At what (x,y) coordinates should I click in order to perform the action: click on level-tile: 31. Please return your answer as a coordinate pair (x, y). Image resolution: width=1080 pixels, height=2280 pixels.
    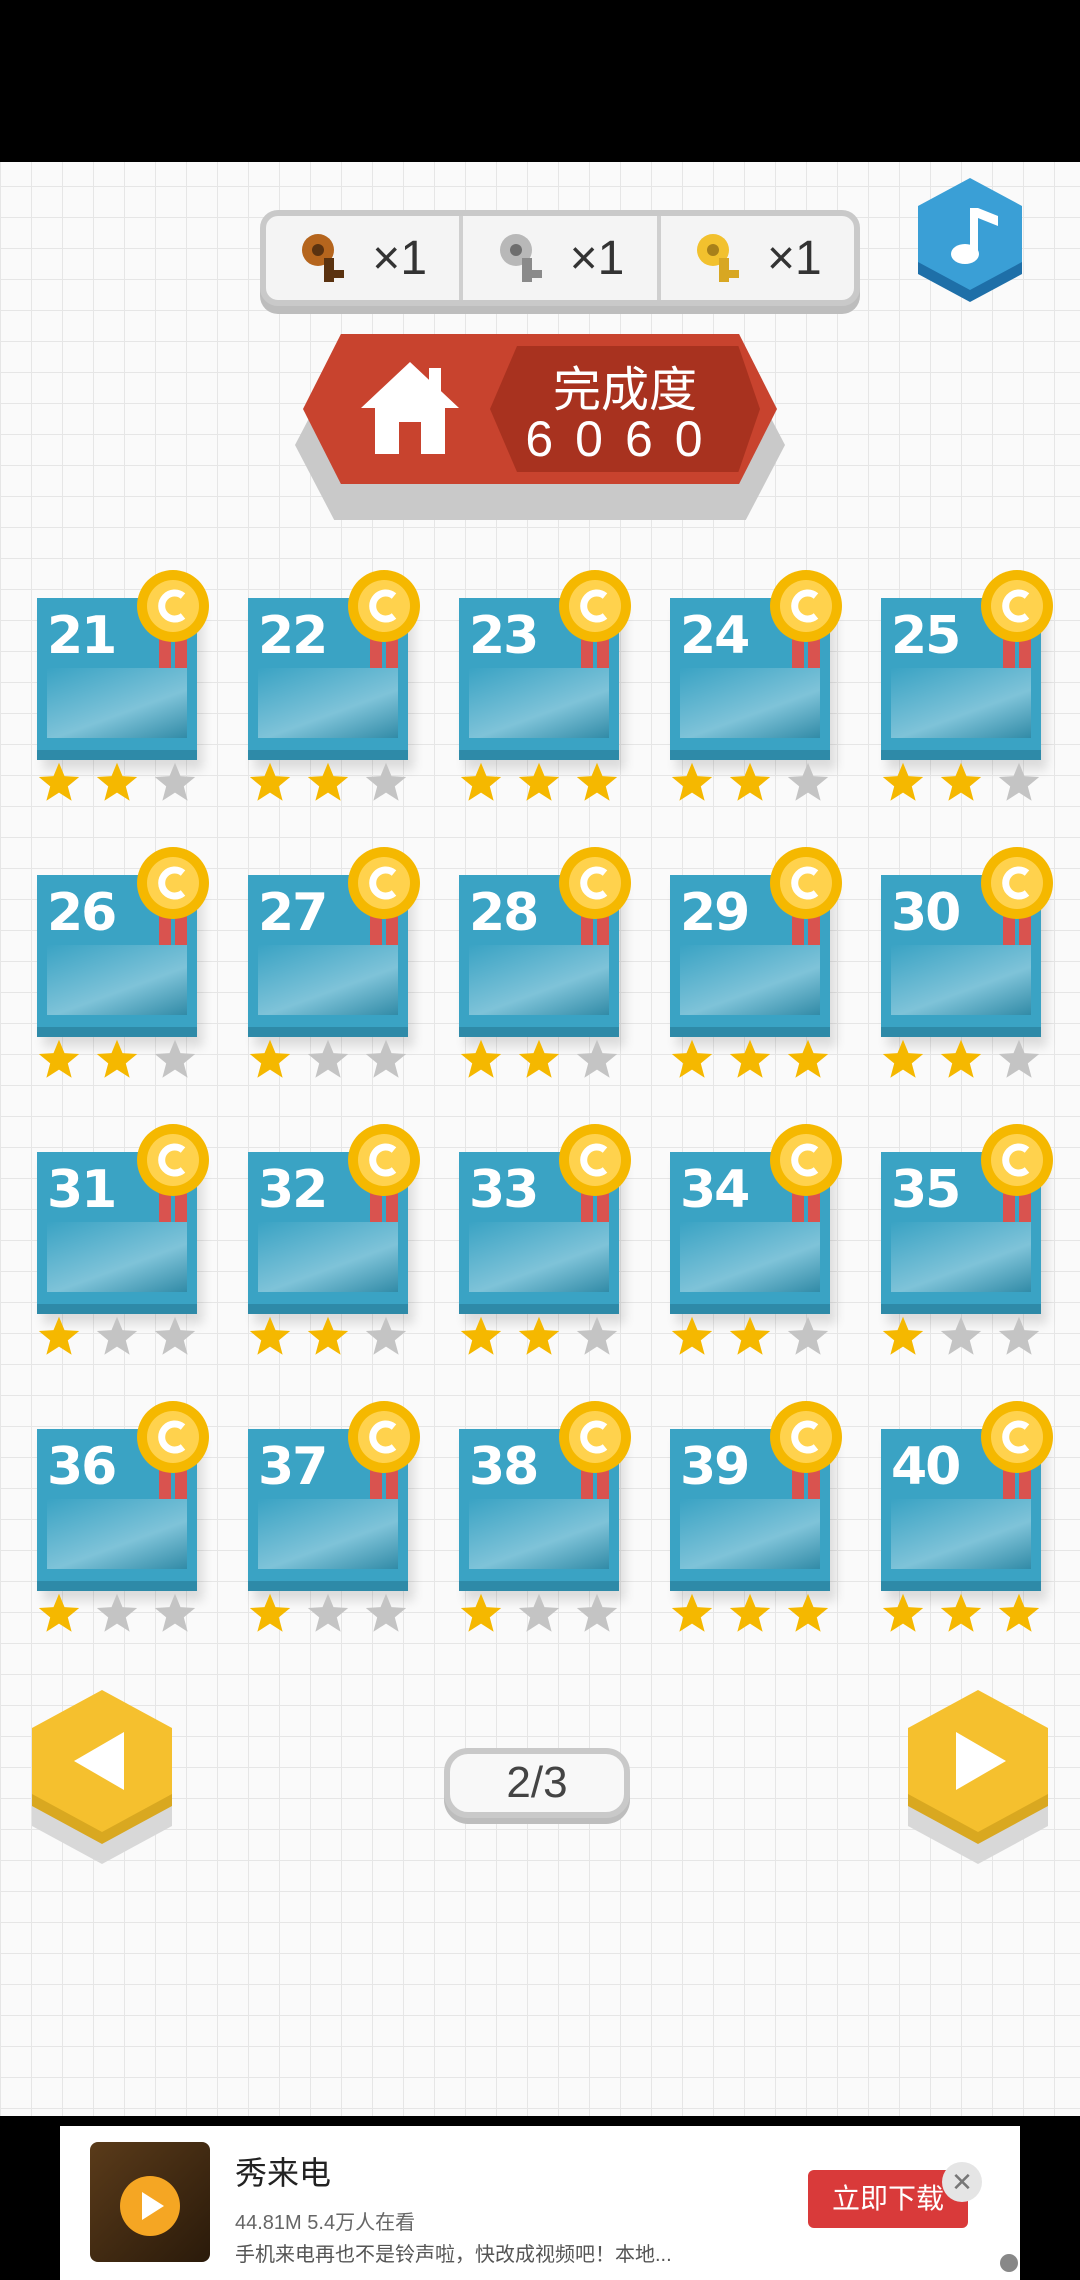
    Looking at the image, I should click on (123, 1238).